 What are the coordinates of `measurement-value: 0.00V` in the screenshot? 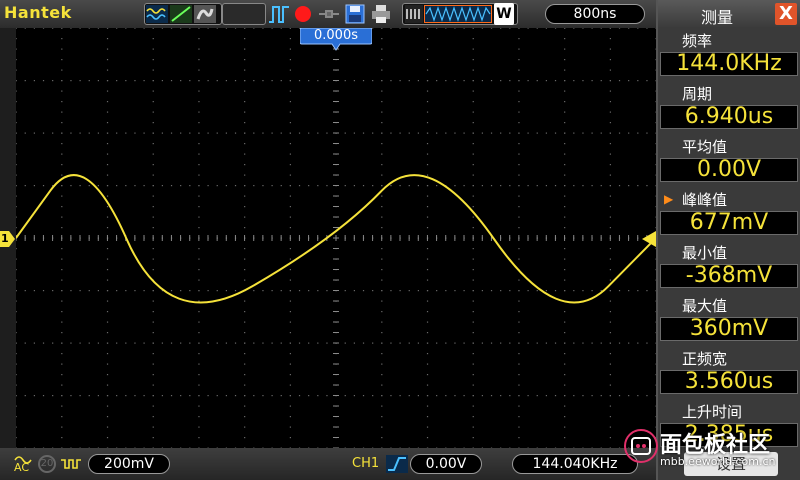 It's located at (729, 170).